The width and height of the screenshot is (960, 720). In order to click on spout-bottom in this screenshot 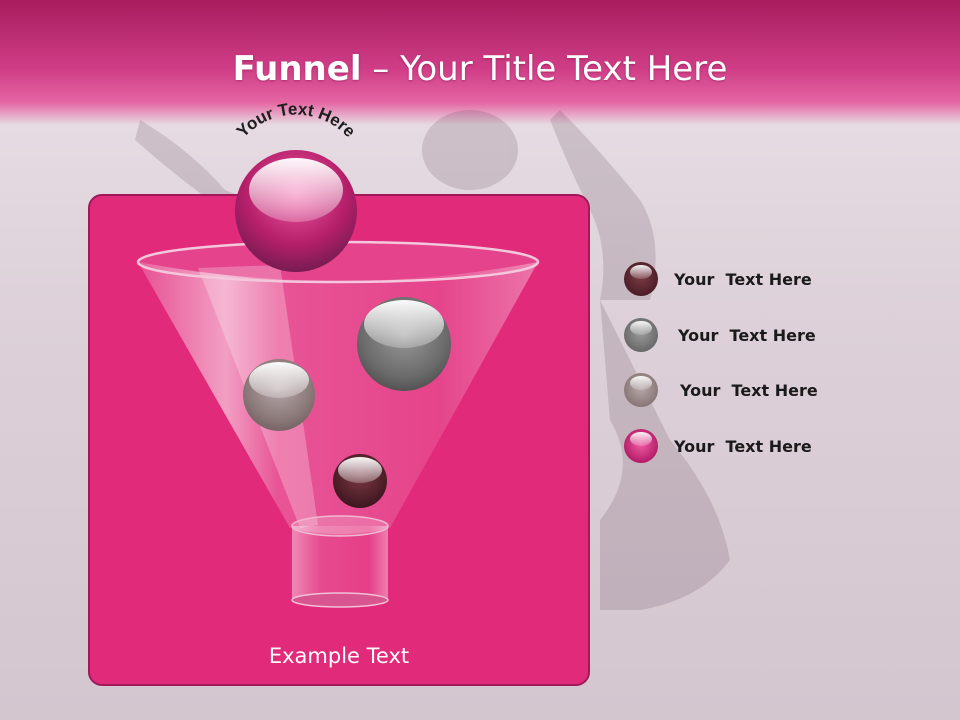, I will do `click(340, 600)`.